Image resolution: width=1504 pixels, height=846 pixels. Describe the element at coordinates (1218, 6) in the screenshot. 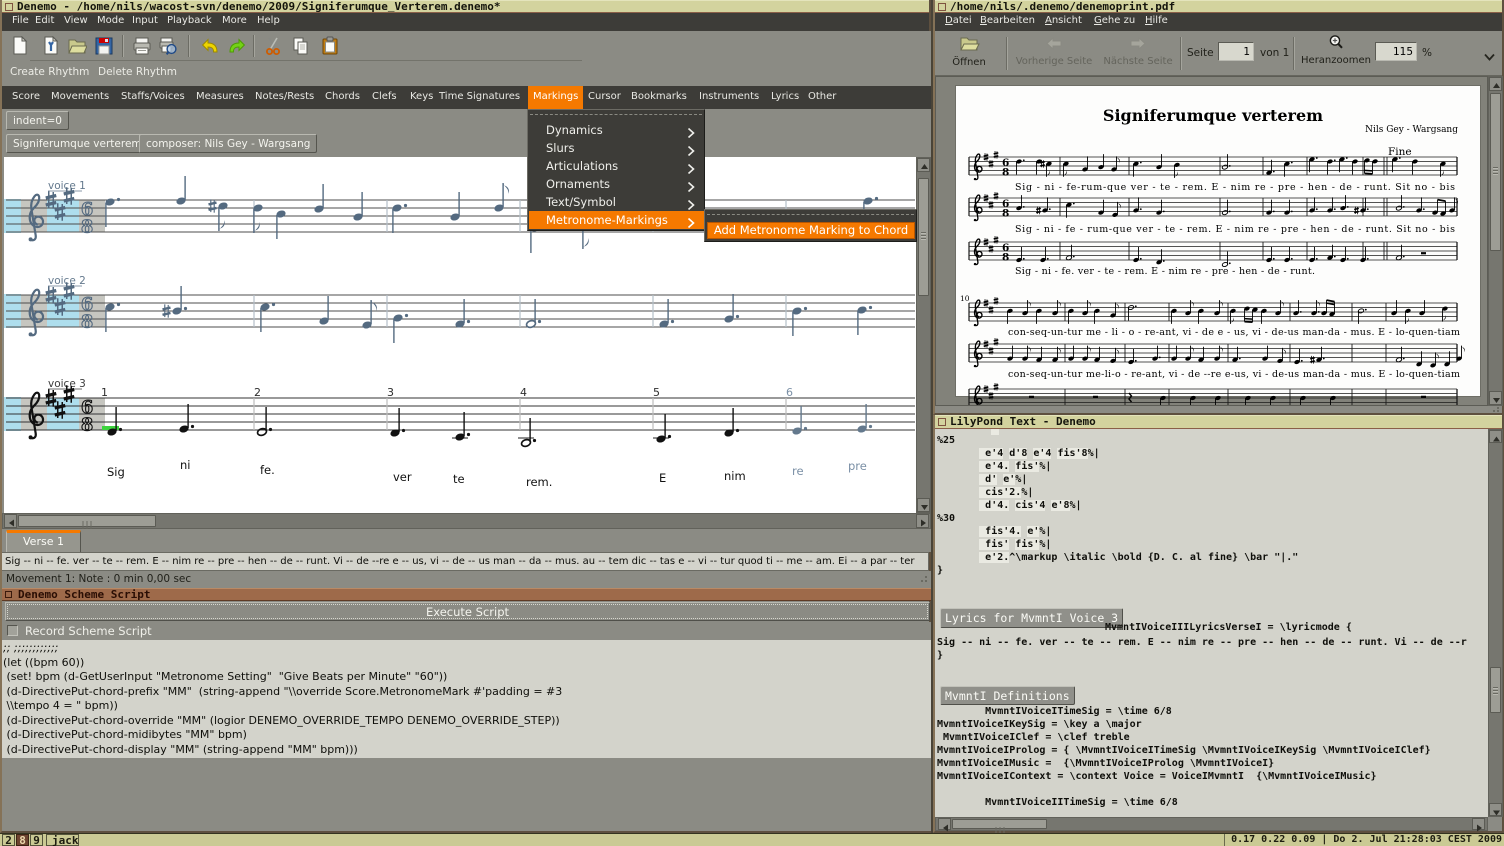

I see `pdf-titlebar: /home/nils/.denemo/denemoprint.pdf` at that location.